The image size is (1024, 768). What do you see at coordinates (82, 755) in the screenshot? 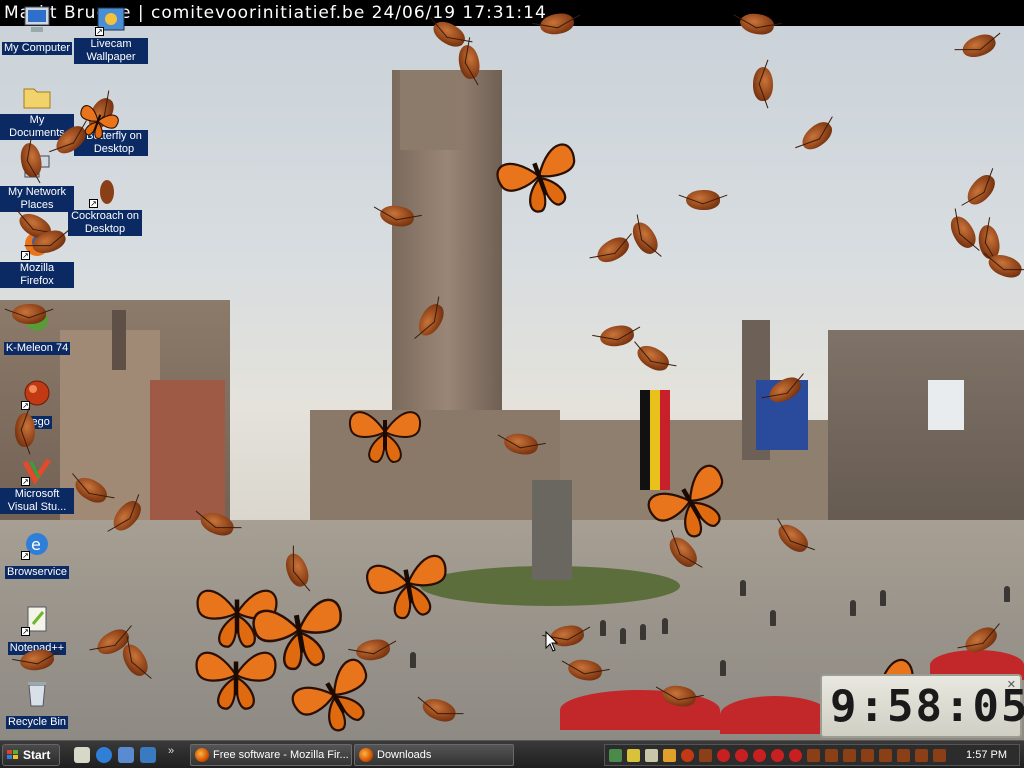
I see `show-desktop-icon` at bounding box center [82, 755].